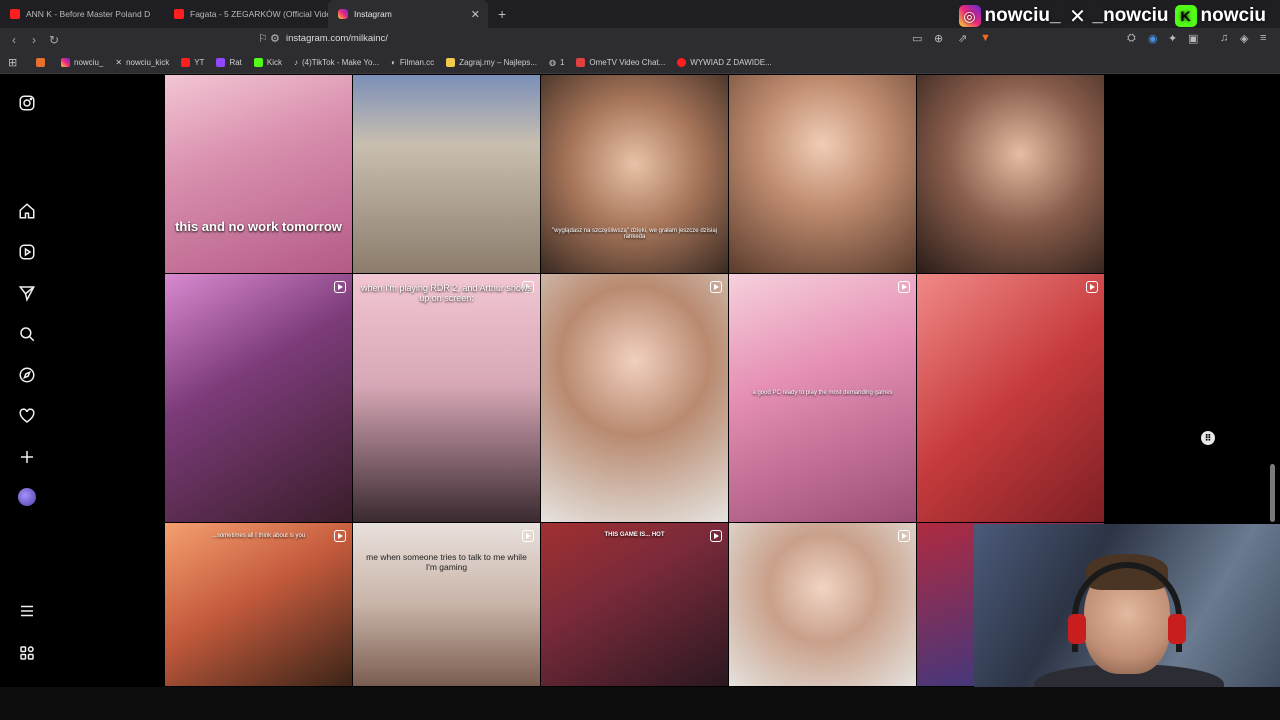 The image size is (1280, 720). Describe the element at coordinates (962, 38) in the screenshot. I see `share-icon: ⇗` at that location.